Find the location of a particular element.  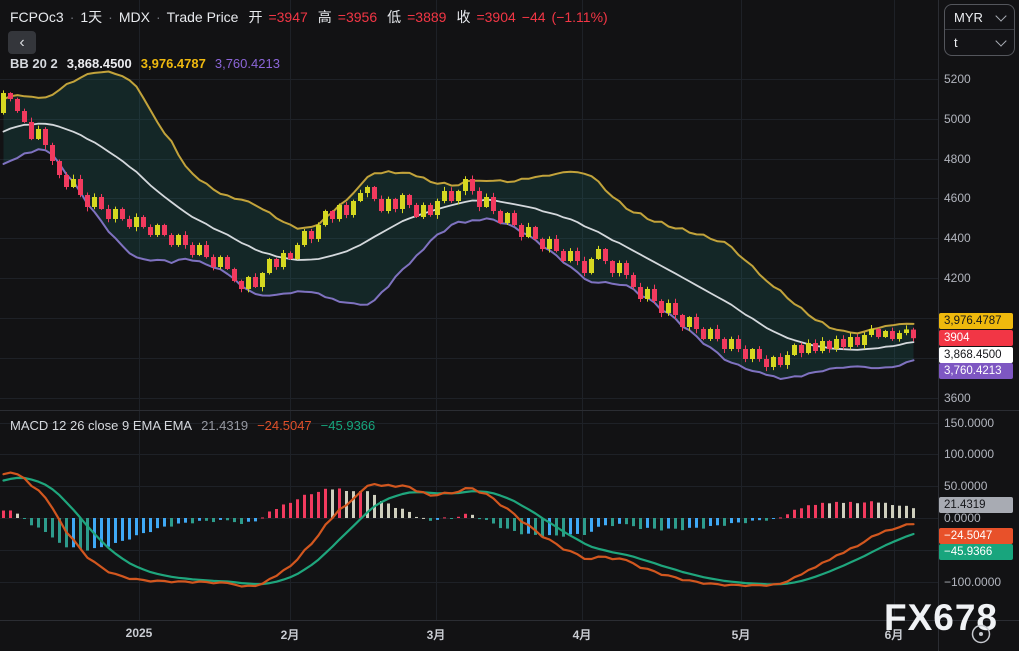

currency-value: MYR is located at coordinates (968, 17).